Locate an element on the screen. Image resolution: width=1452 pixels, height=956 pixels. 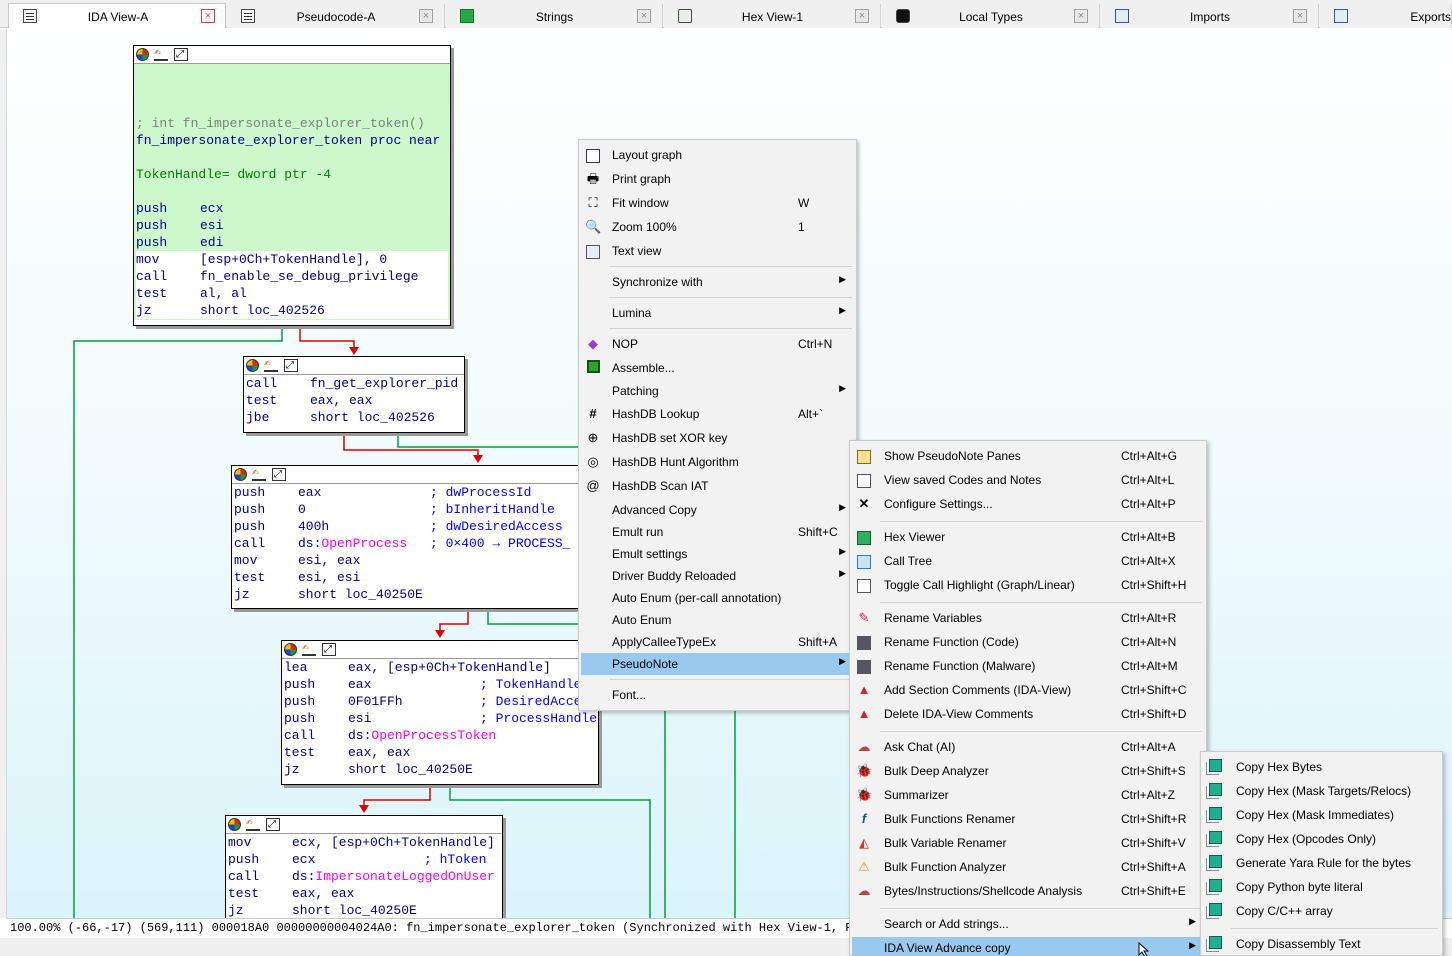
menu-item-auto-enum: Auto Enum is located at coordinates (717, 620).